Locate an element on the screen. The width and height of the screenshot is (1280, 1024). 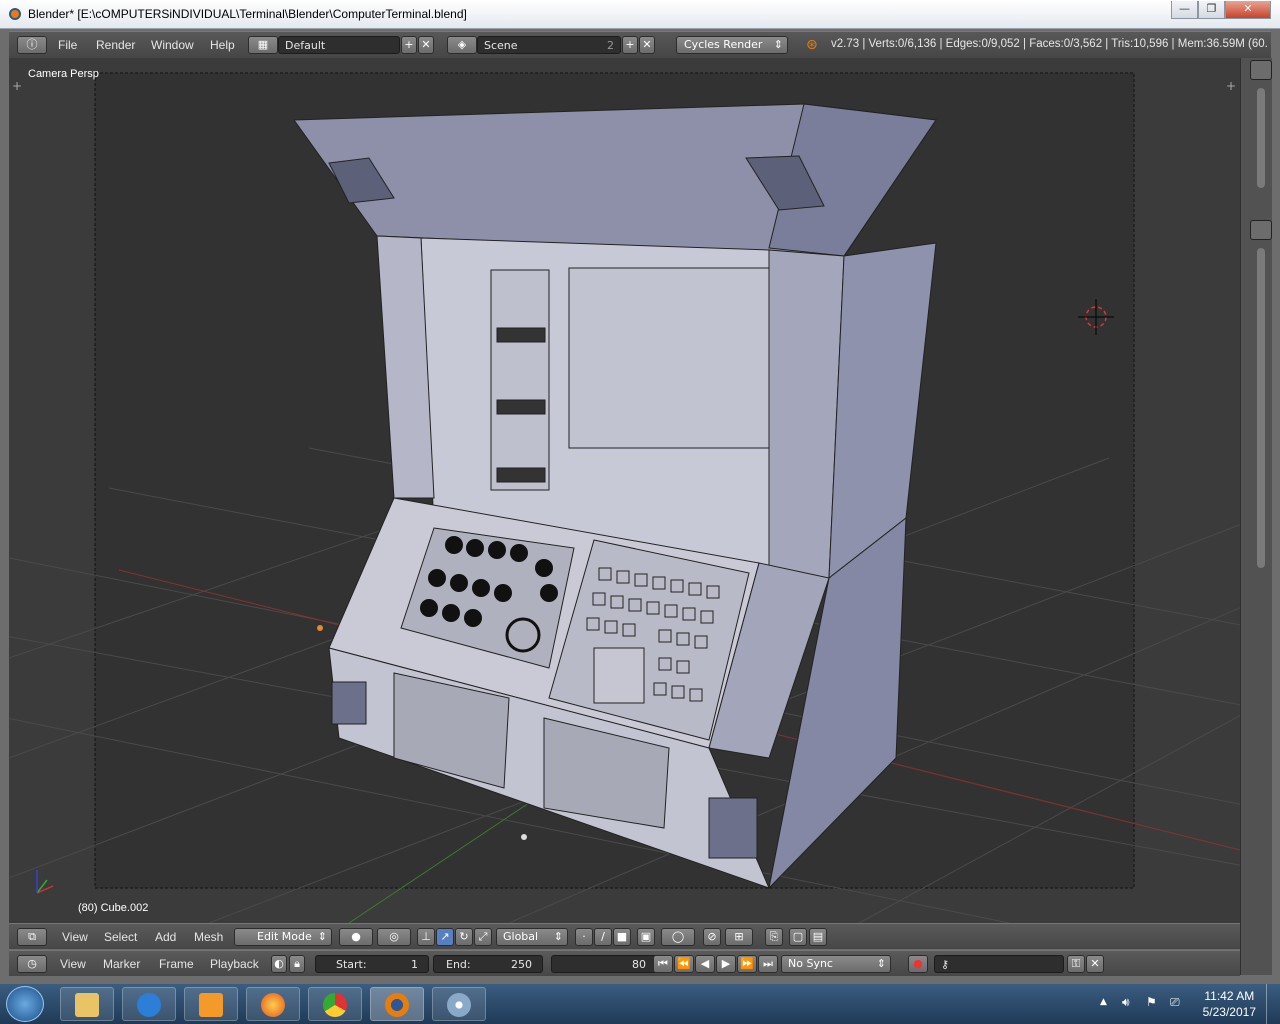
remove-layout-icon: ✕ is located at coordinates (426, 45).